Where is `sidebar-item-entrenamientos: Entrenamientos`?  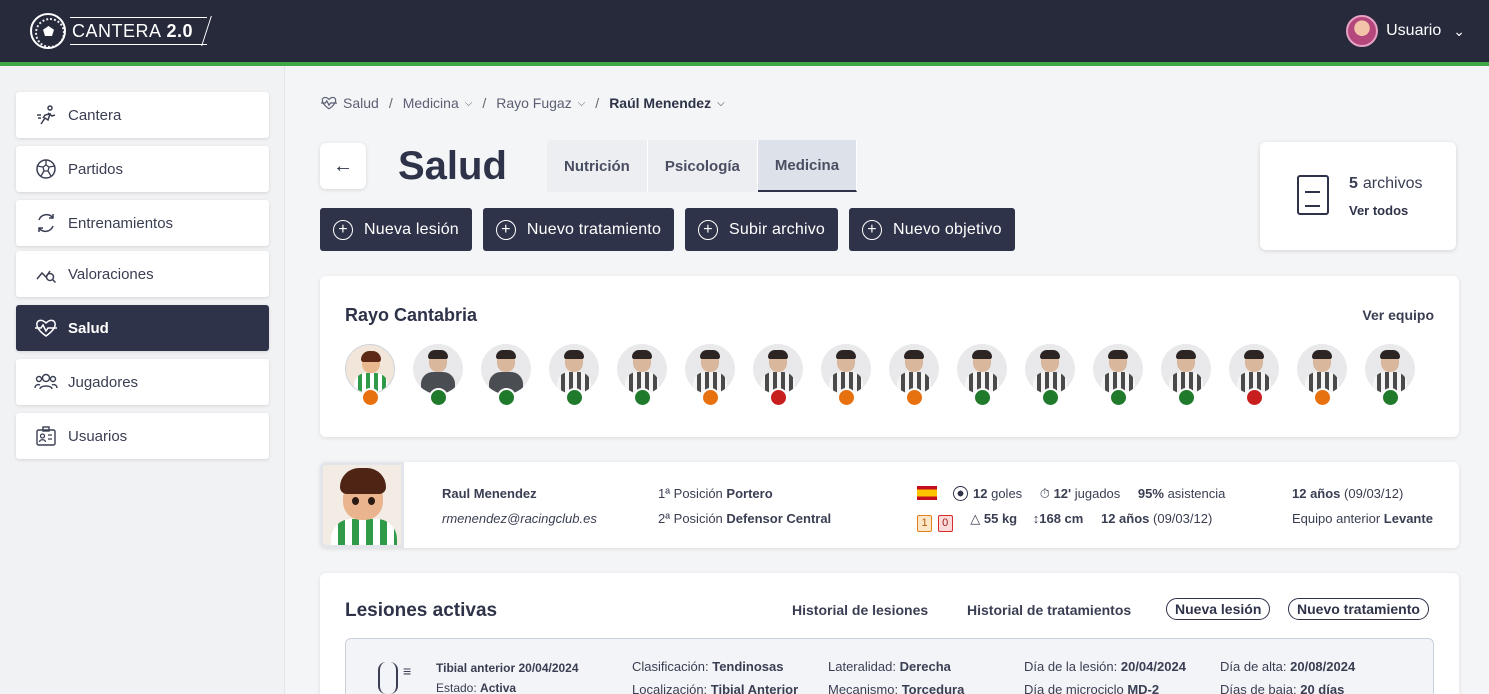 sidebar-item-entrenamientos: Entrenamientos is located at coordinates (142, 223).